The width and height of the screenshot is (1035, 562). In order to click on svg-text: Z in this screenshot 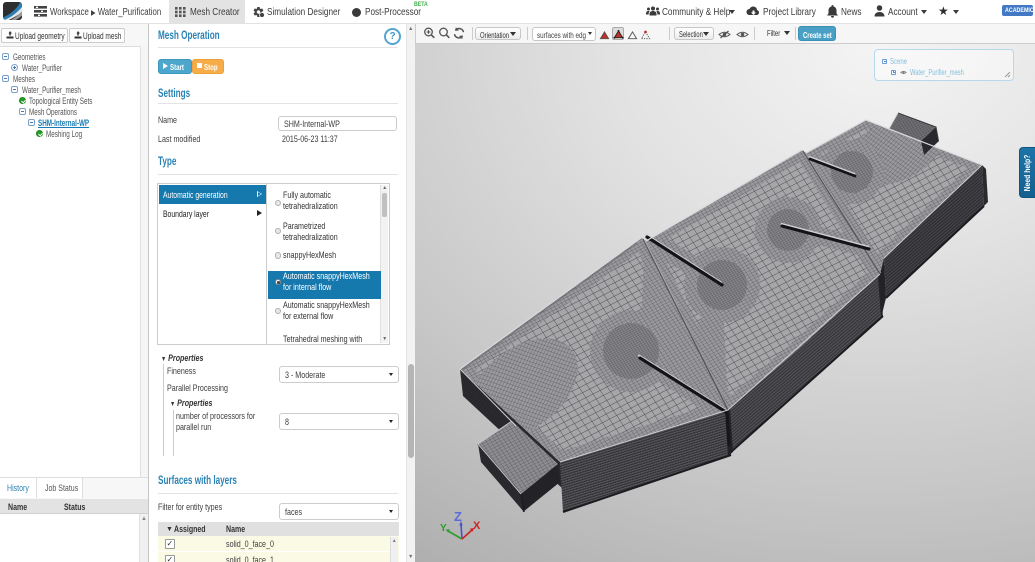, I will do `click(458, 516)`.